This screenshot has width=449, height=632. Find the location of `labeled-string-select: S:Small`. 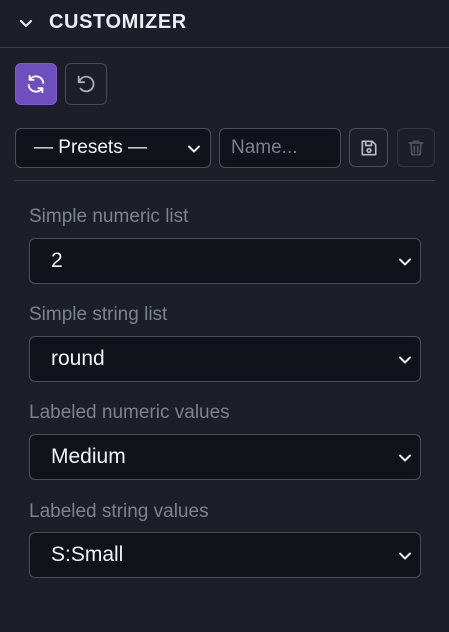

labeled-string-select: S:Small is located at coordinates (225, 555).